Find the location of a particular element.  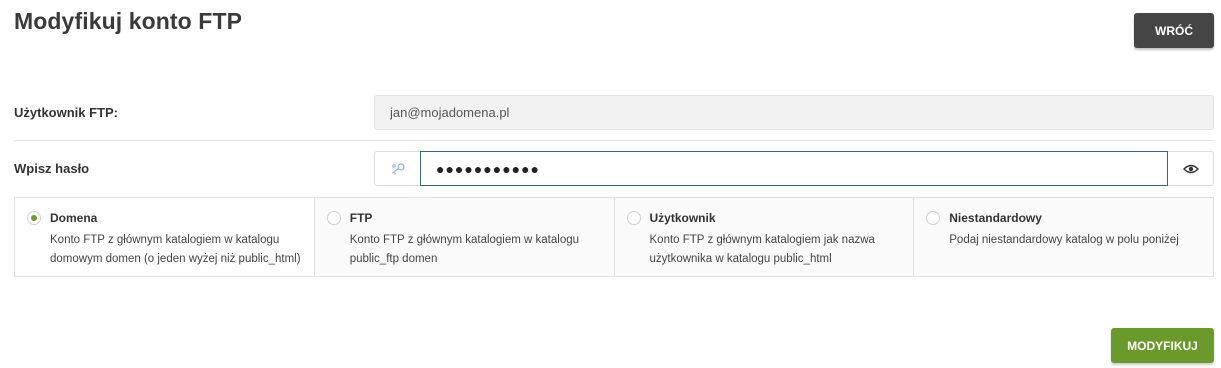

ftp-user-row: Użytkownik FTP: is located at coordinates (614, 113).